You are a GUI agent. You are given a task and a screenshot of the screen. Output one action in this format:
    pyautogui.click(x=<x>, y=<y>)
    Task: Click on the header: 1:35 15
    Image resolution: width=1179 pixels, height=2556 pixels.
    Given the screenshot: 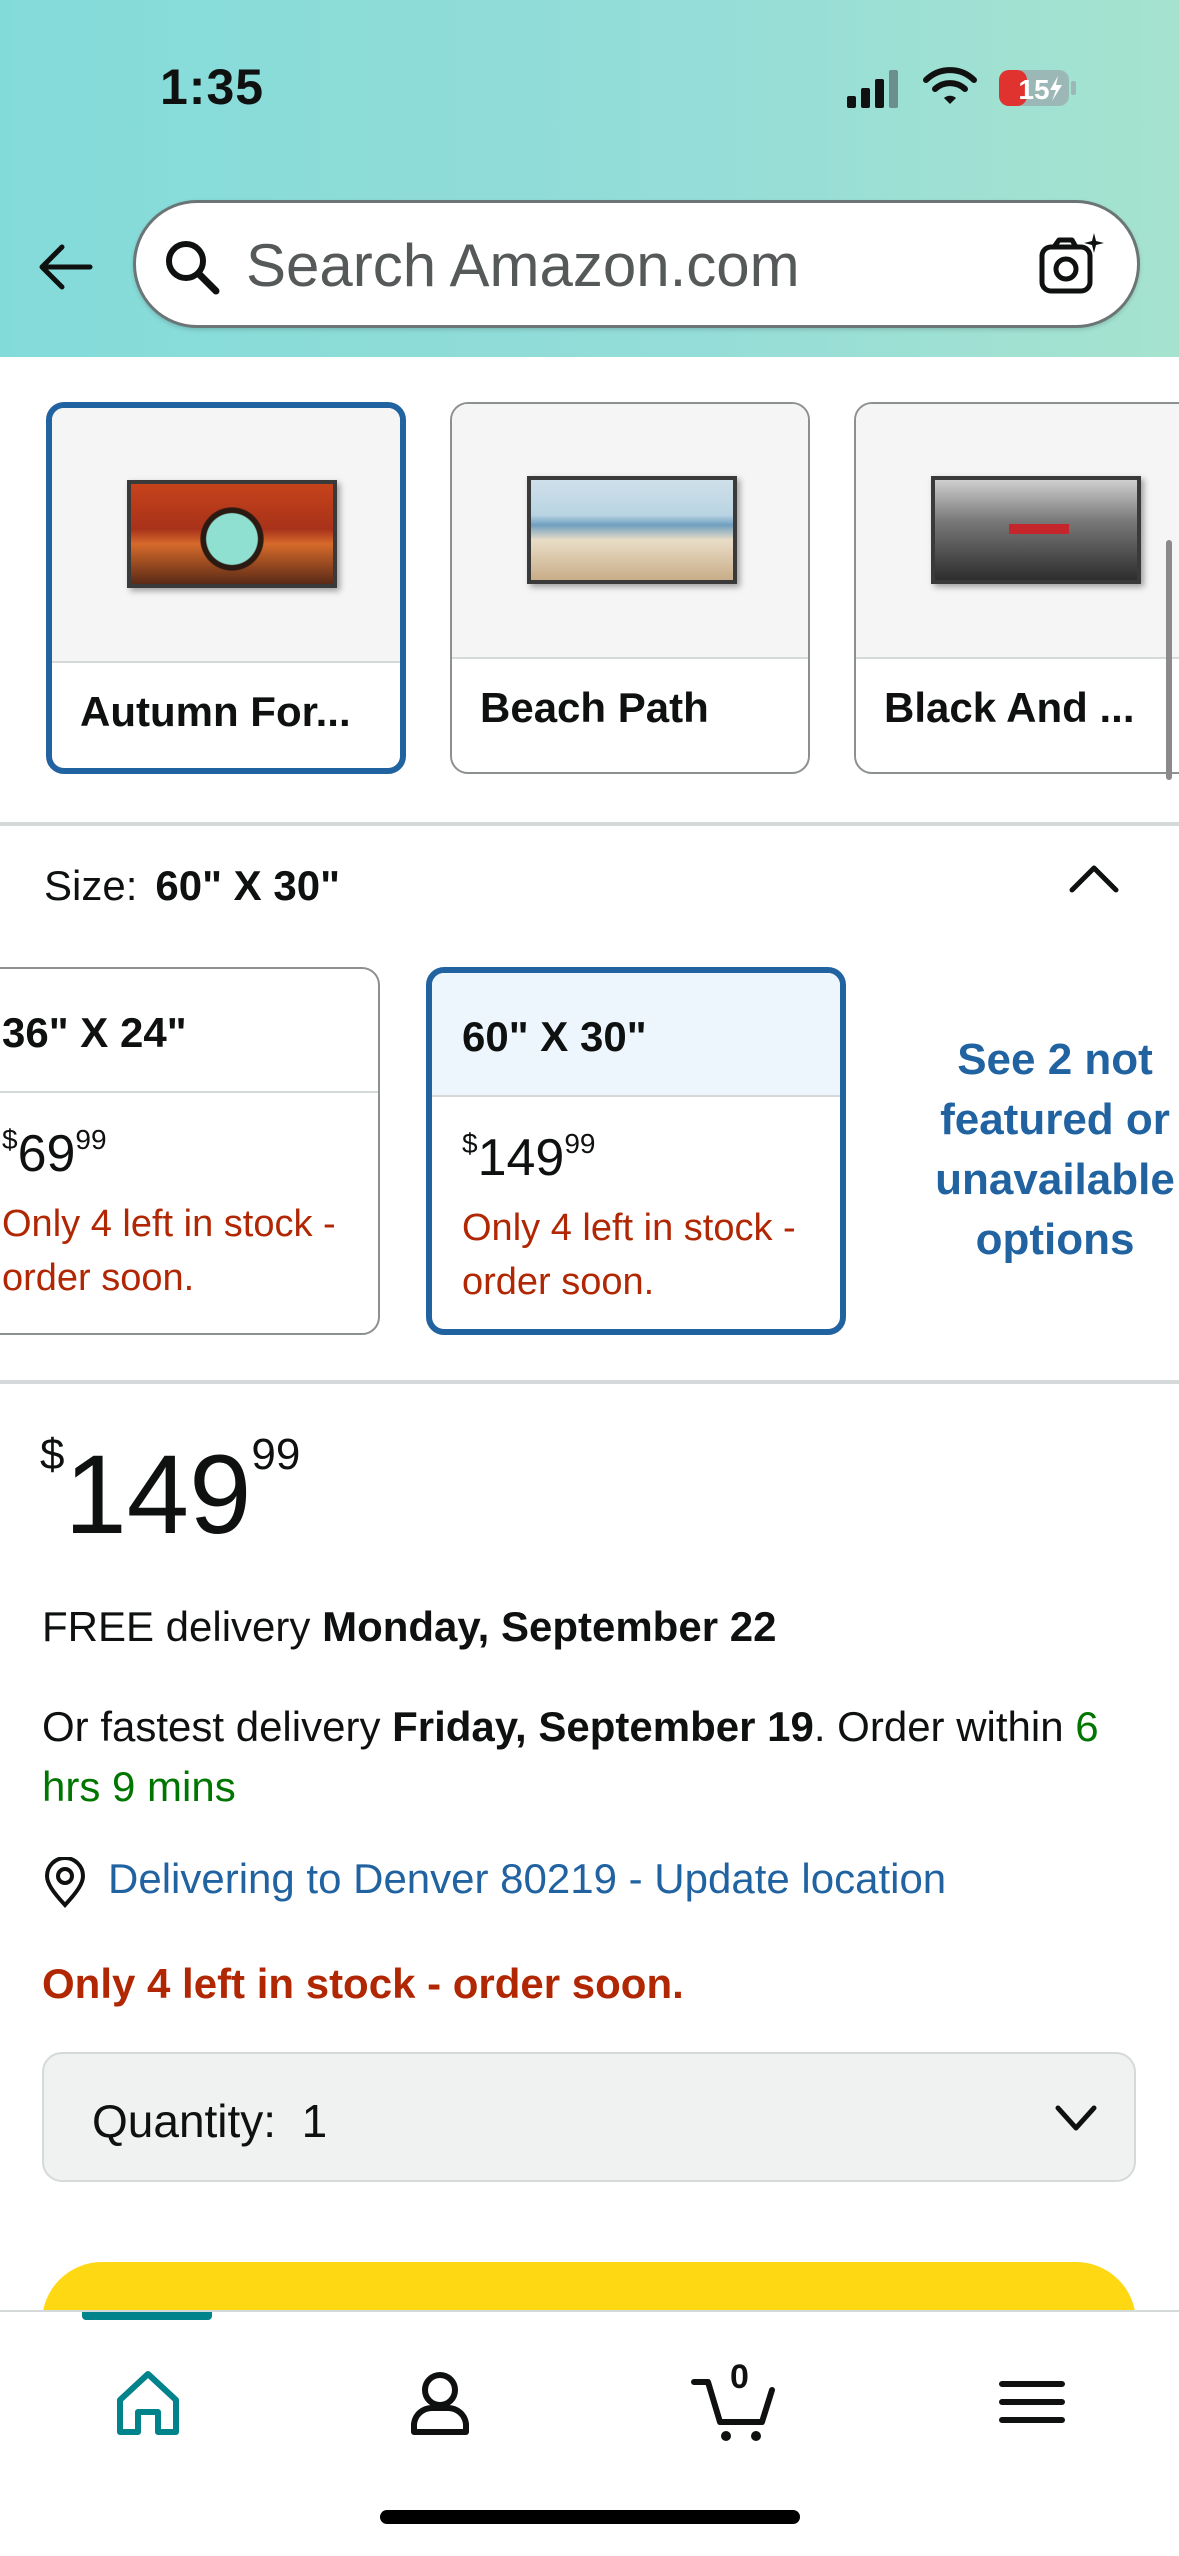 What is the action you would take?
    pyautogui.click(x=589, y=178)
    